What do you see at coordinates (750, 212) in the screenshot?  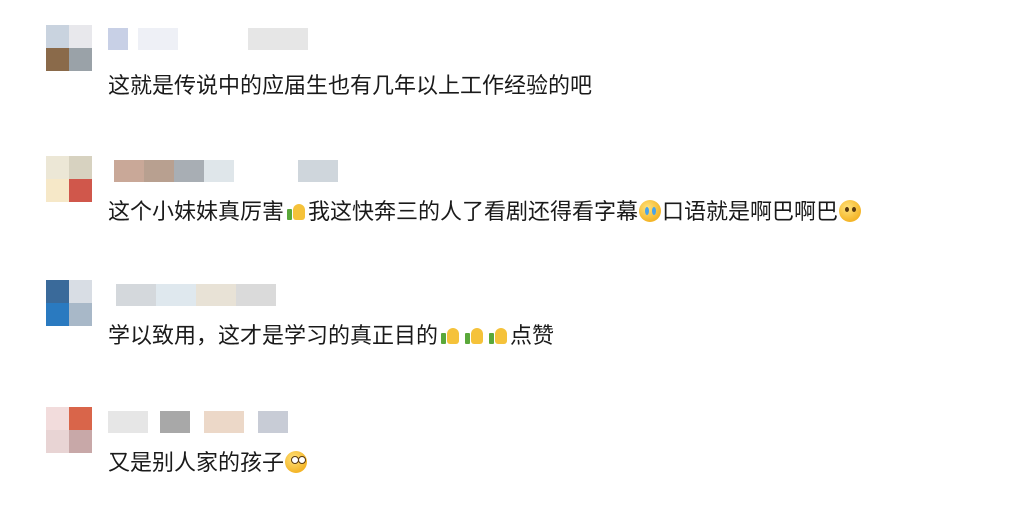 I see `comment-text-segment: 口语就是啊巴啊巴` at bounding box center [750, 212].